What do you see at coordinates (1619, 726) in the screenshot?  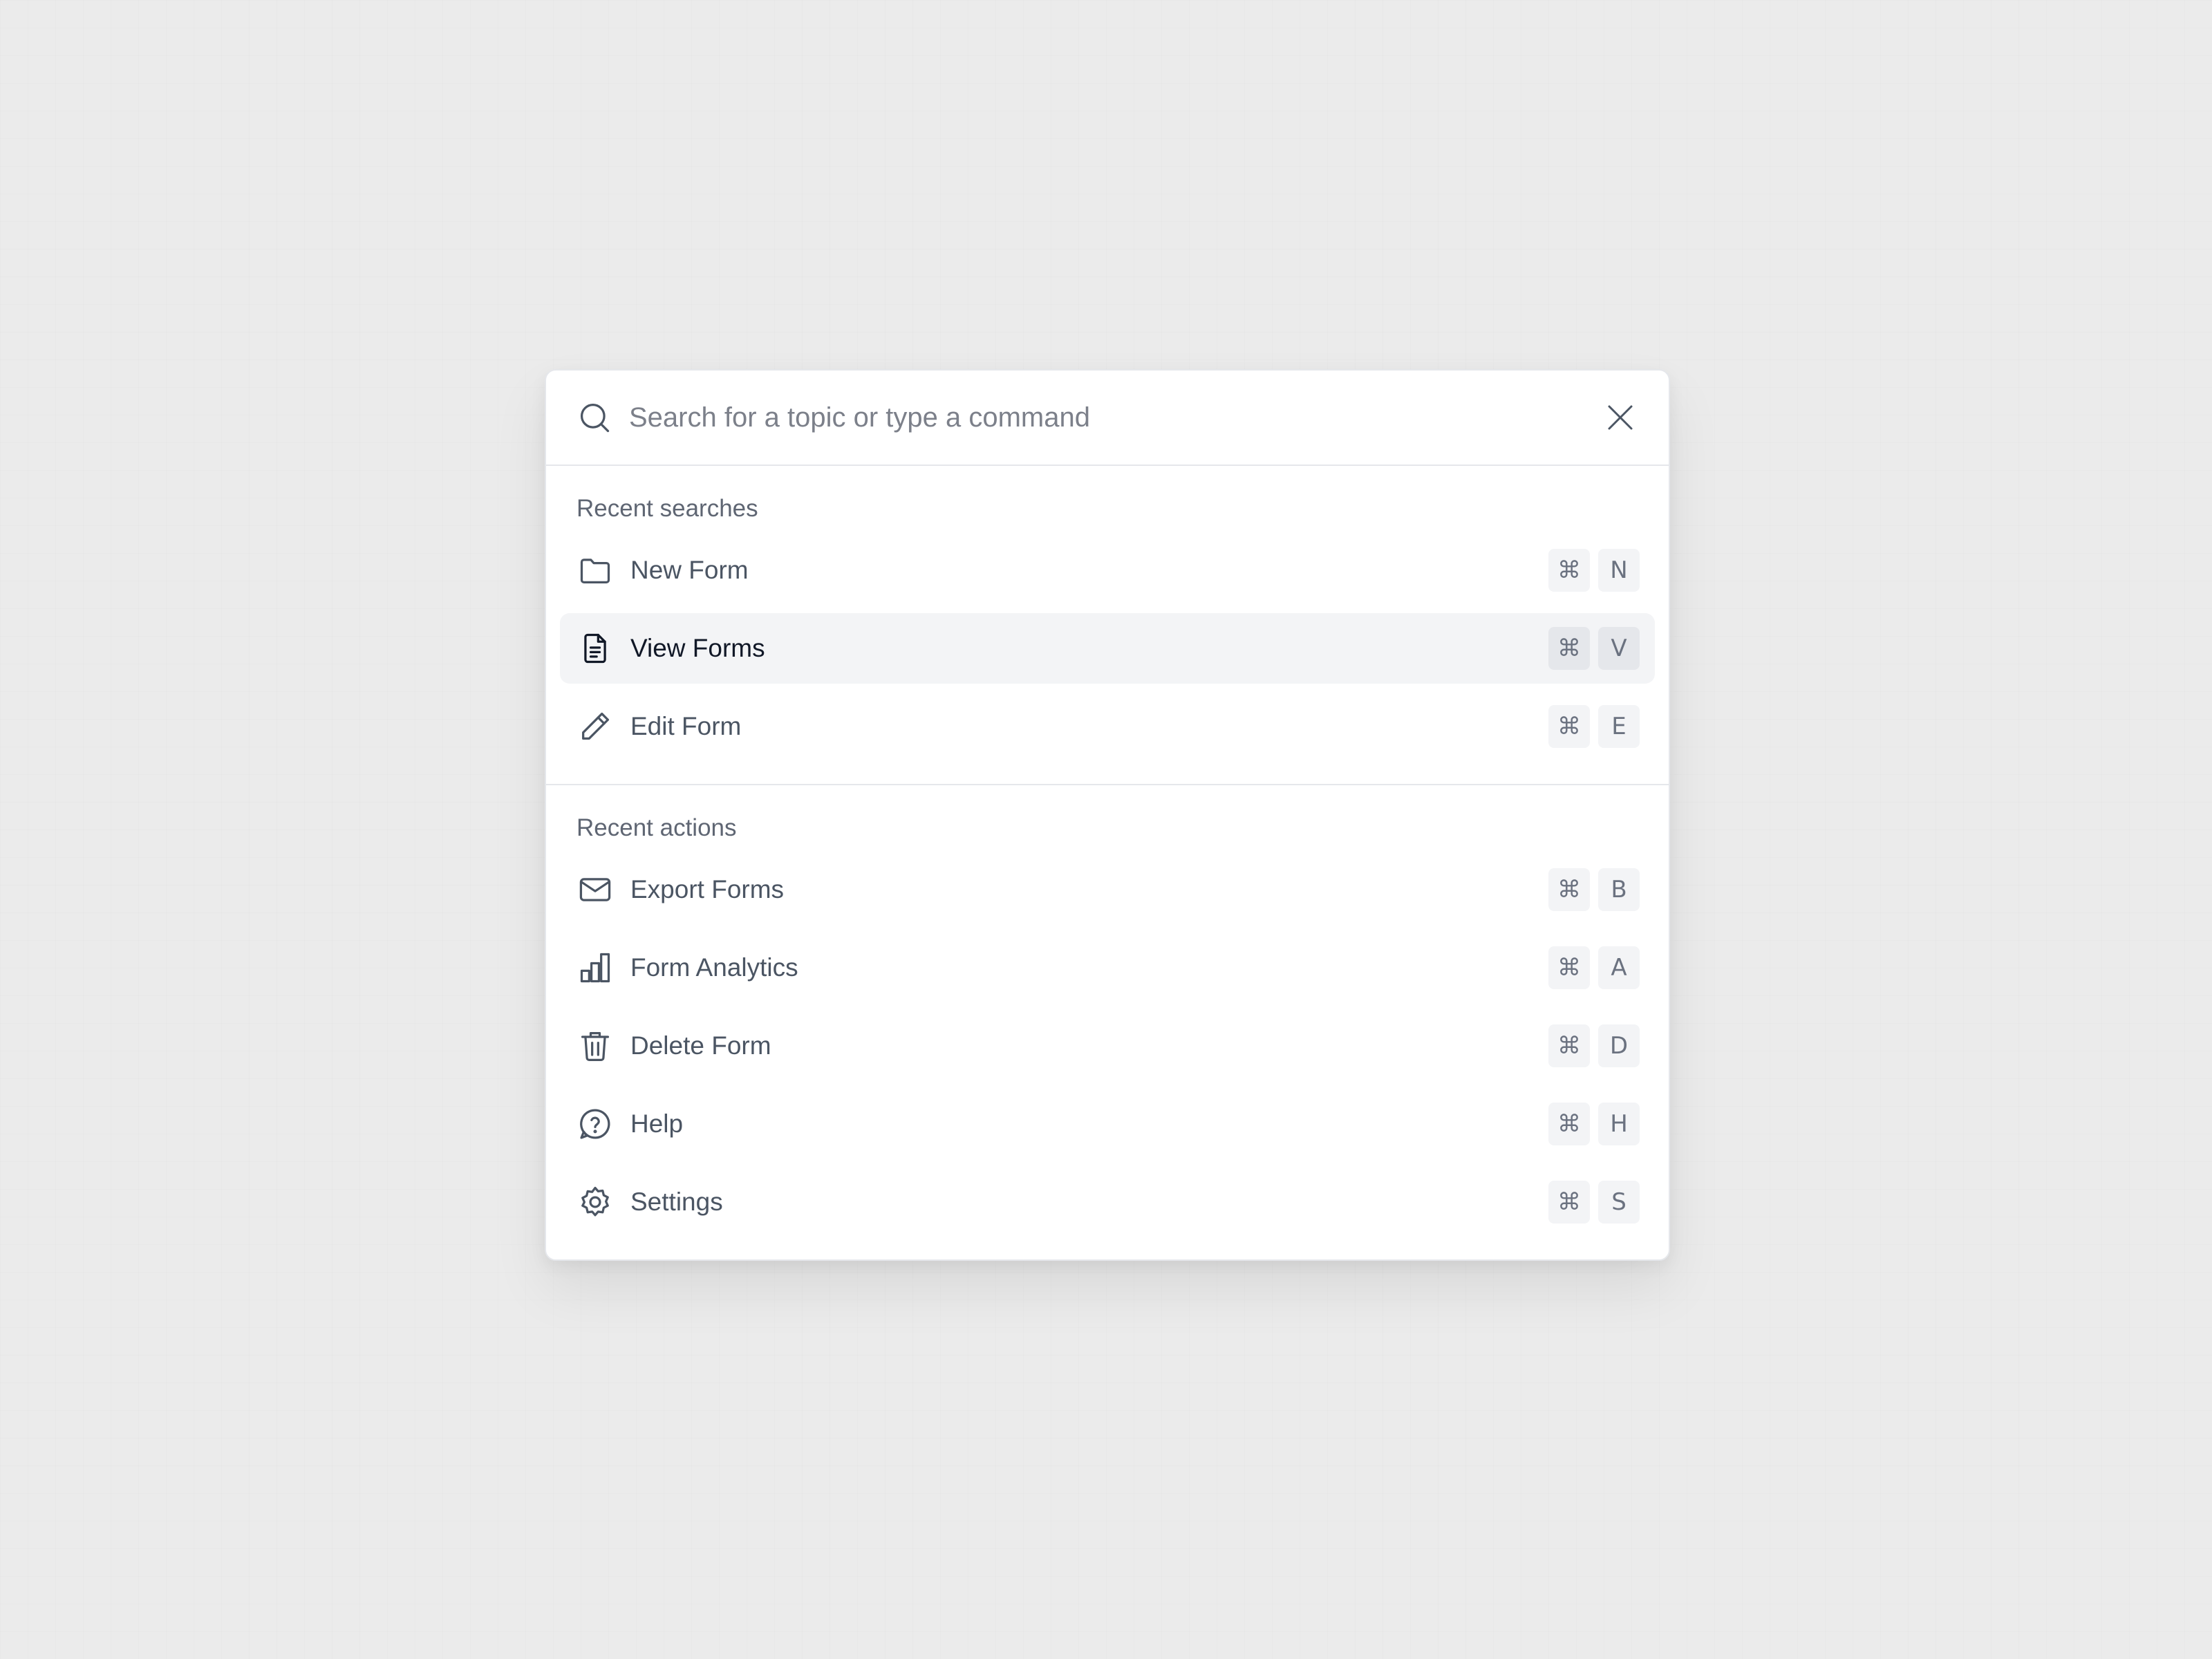 I see `shortcut-key: E` at bounding box center [1619, 726].